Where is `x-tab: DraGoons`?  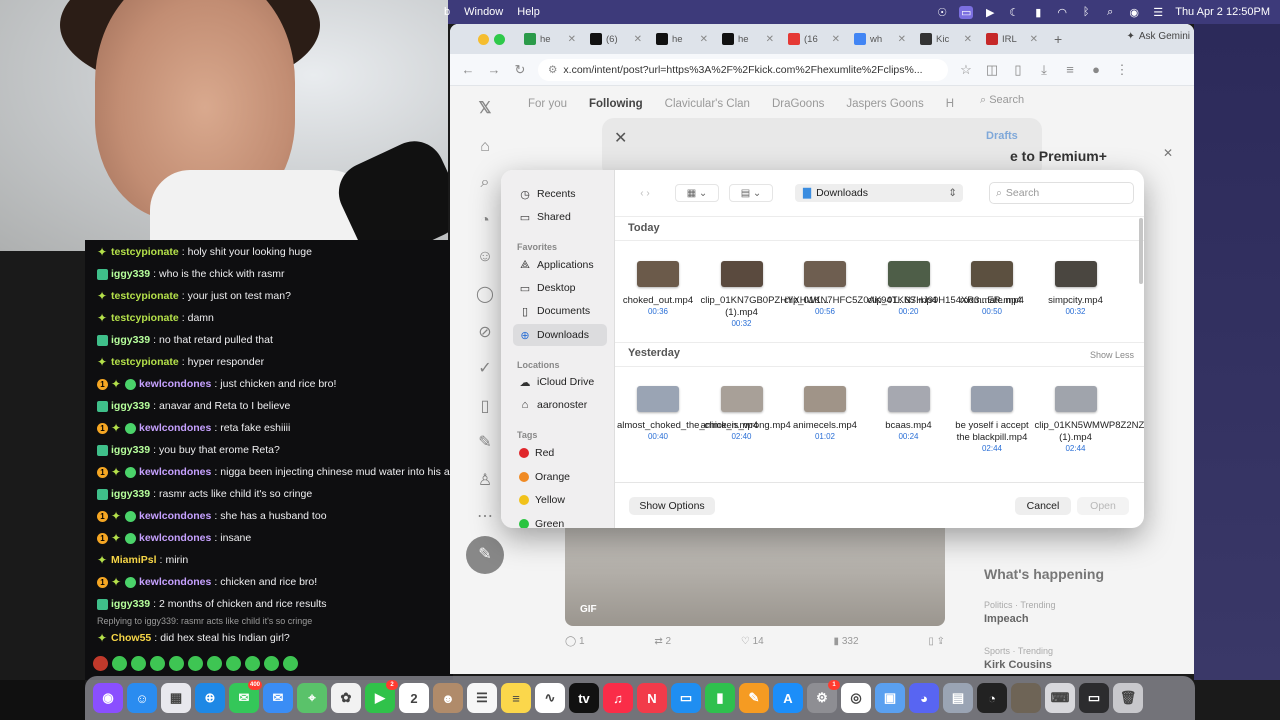
x-tab: DraGoons is located at coordinates (798, 104).